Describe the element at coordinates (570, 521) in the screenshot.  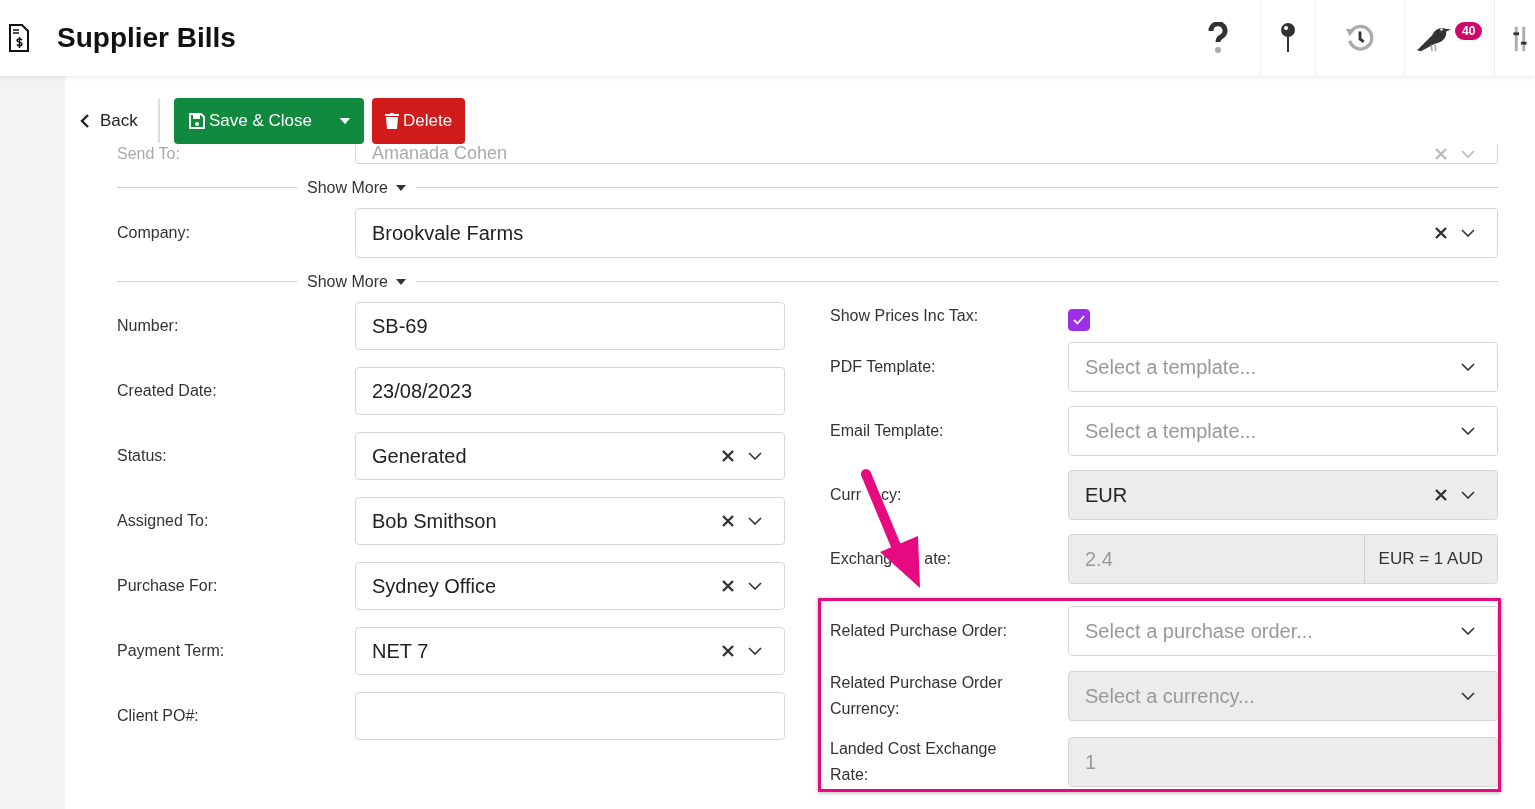
I see `select-field: Bob Smithson` at that location.